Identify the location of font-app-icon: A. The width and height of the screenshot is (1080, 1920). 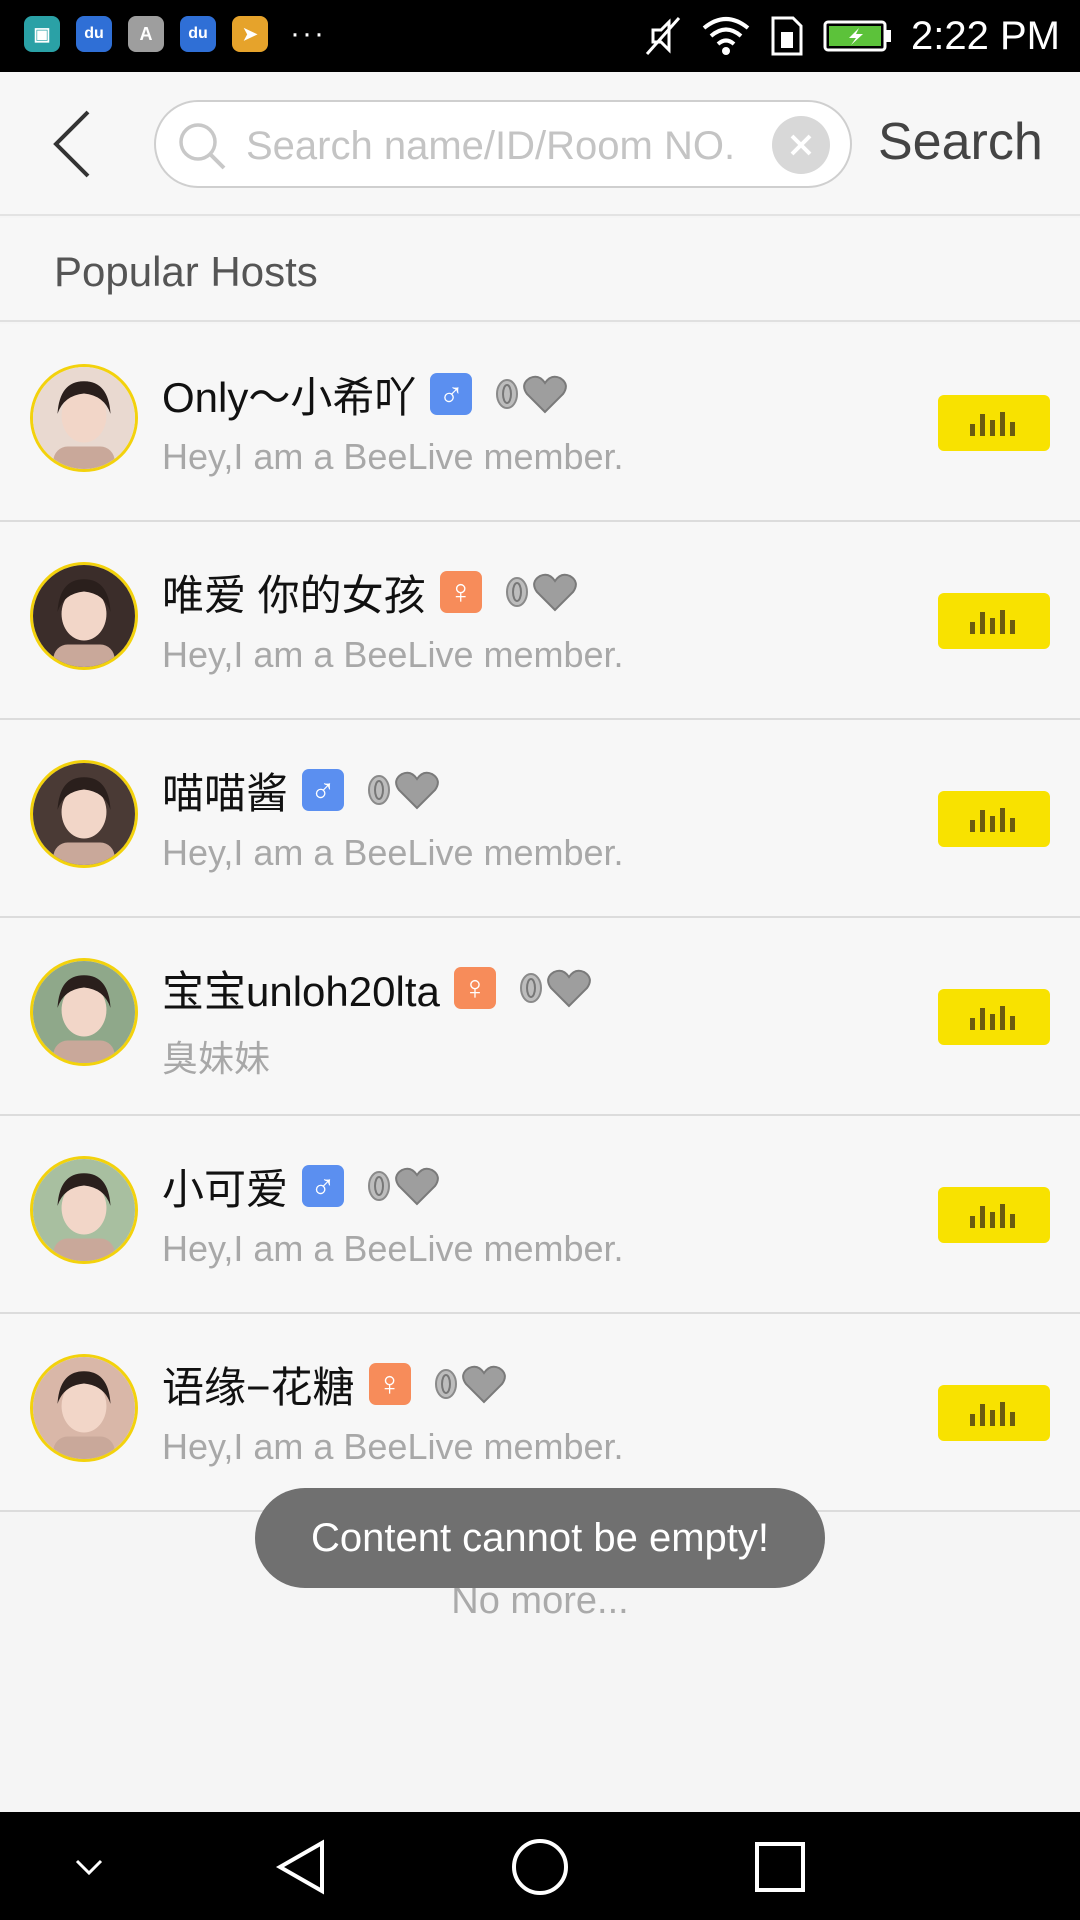
(146, 34).